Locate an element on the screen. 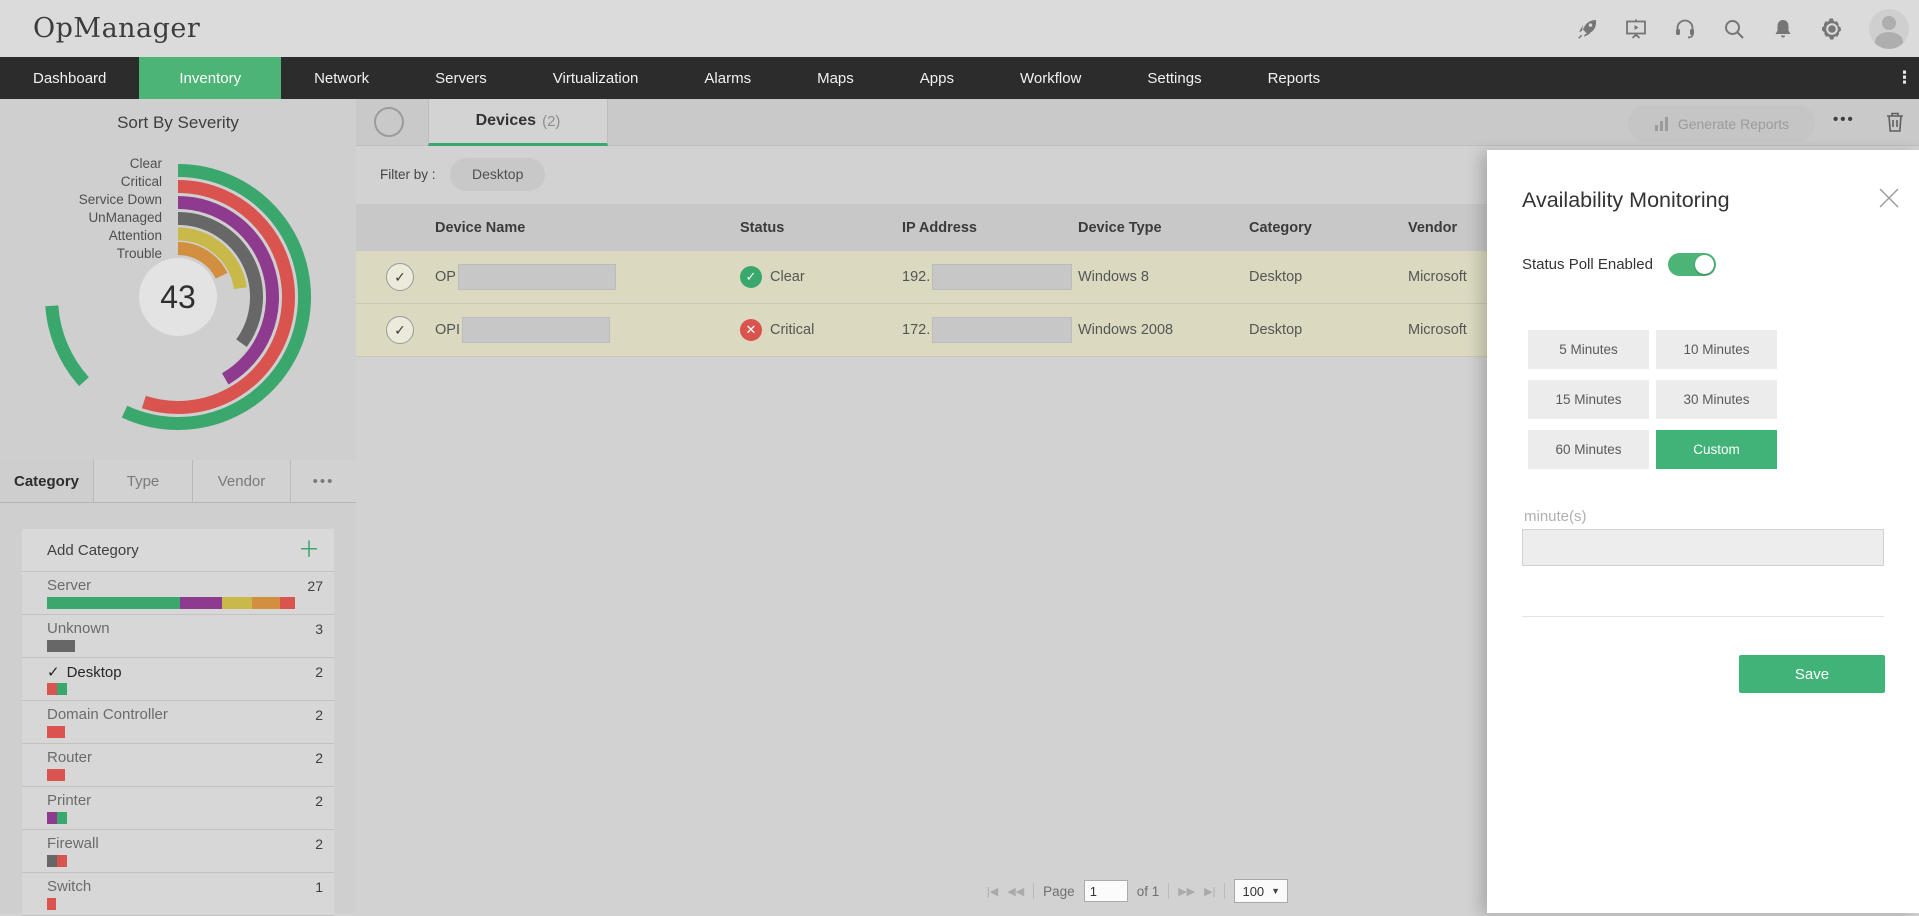  col-ip-address: IP Address is located at coordinates (990, 228).